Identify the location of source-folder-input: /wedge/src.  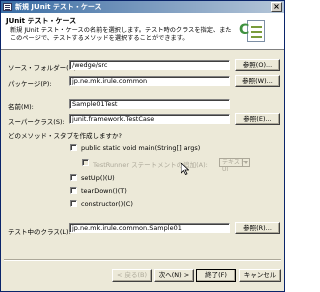
(149, 65).